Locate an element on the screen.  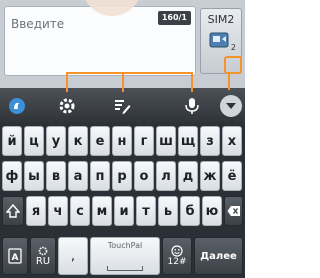
key: н is located at coordinates (122, 141).